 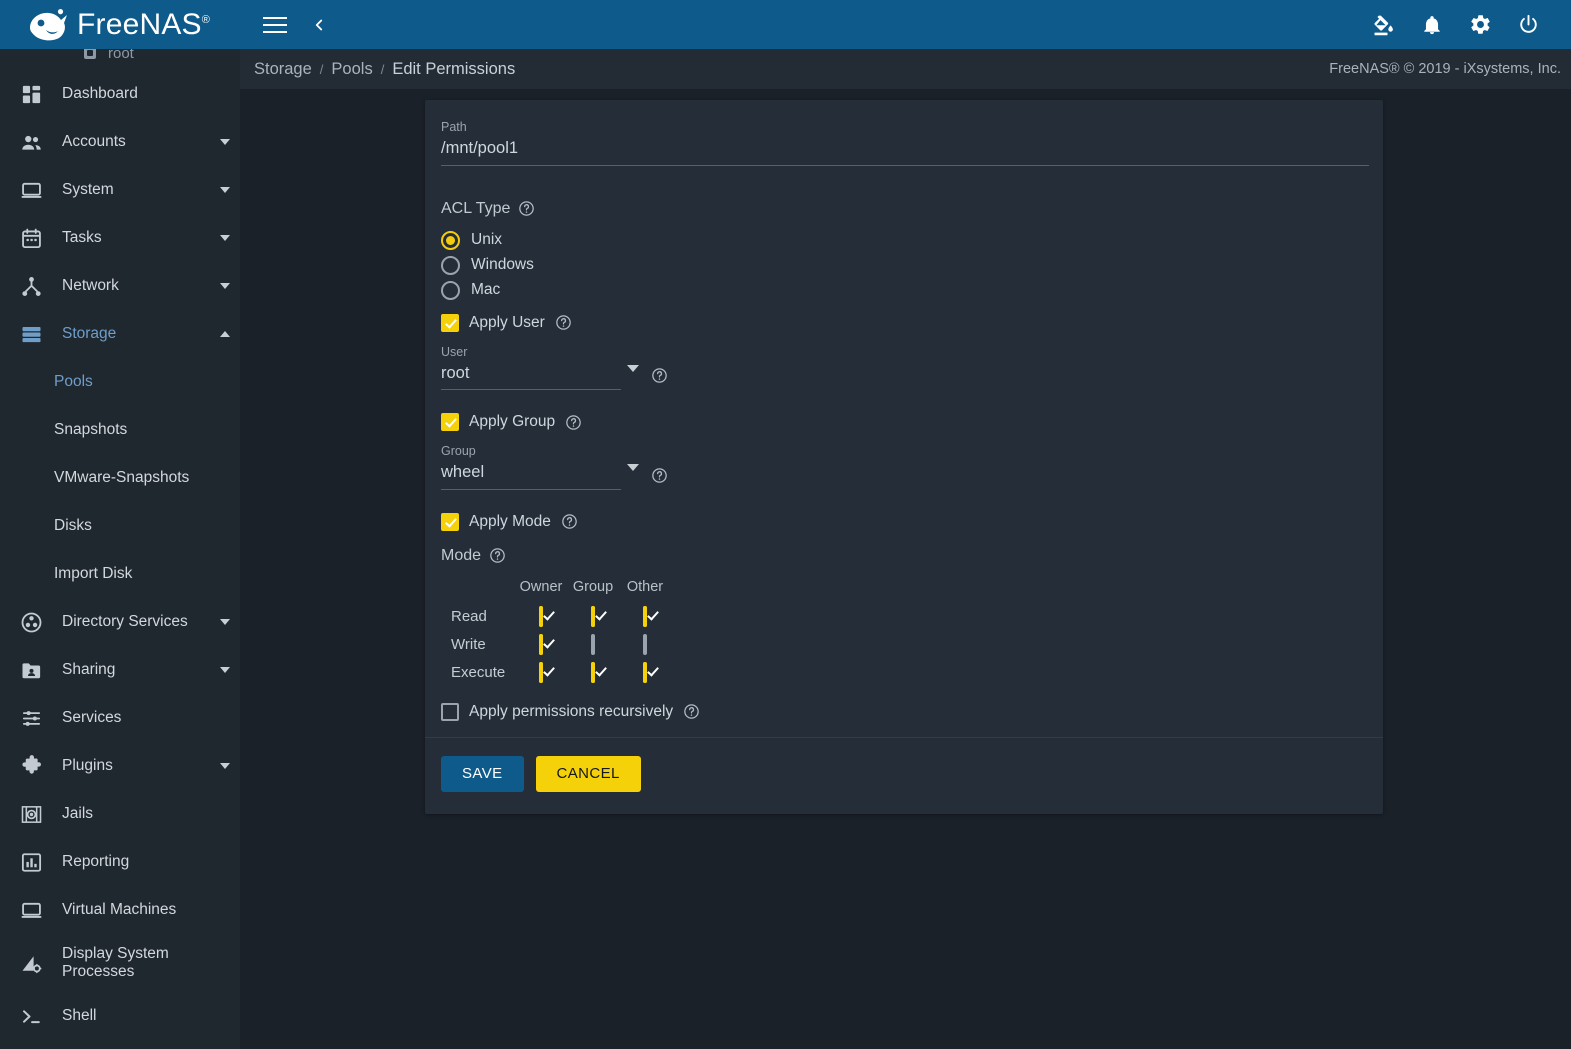 What do you see at coordinates (120, 286) in the screenshot?
I see `sidebar-item-network: Network` at bounding box center [120, 286].